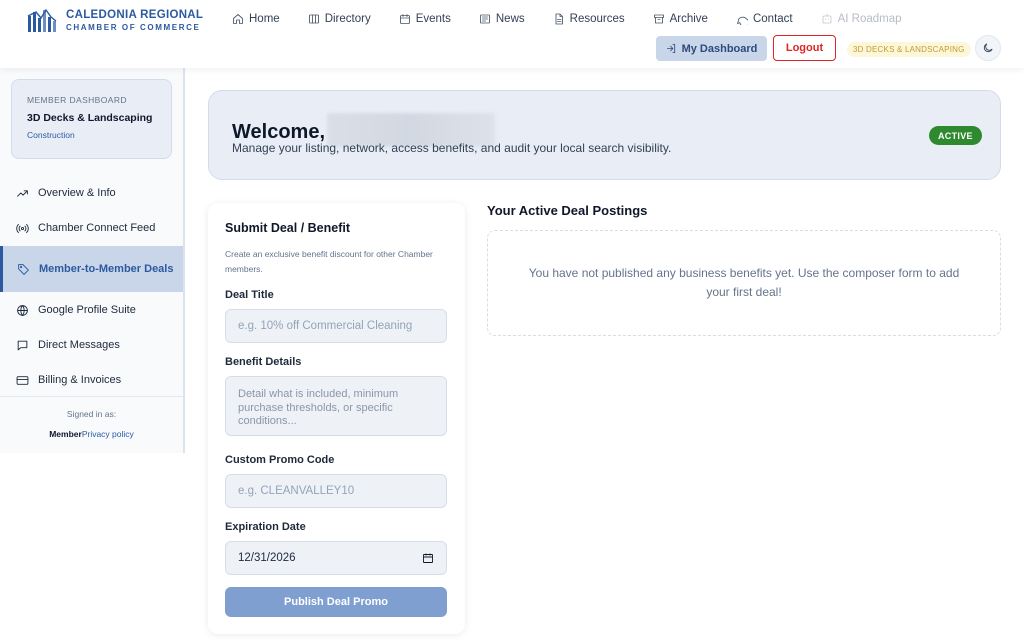 Image resolution: width=1024 pixels, height=640 pixels. Describe the element at coordinates (22, 193) in the screenshot. I see `trending-up-icon` at that location.